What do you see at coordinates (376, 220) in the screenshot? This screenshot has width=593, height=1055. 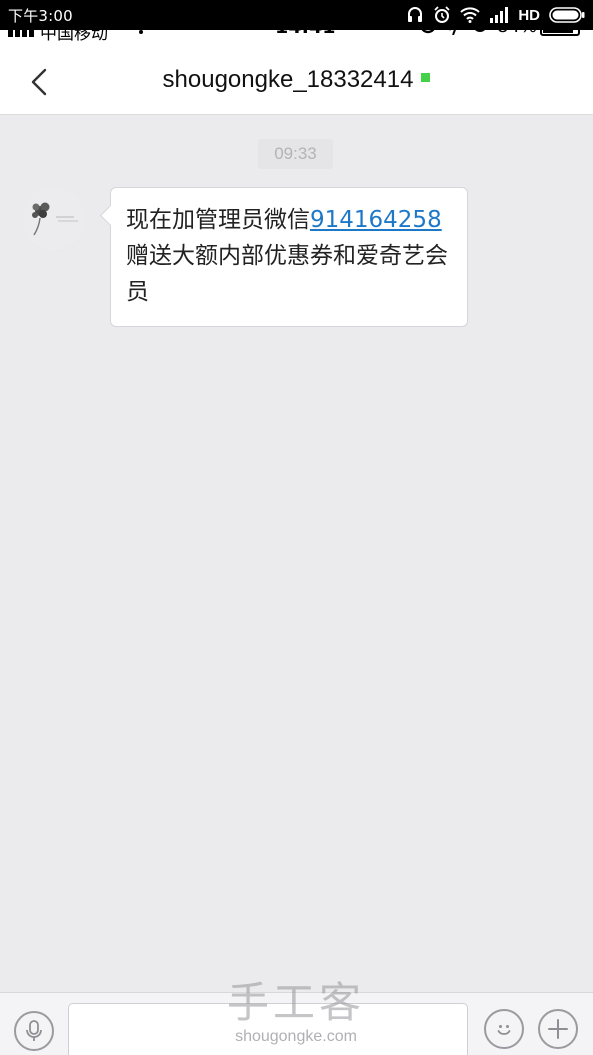 I see `message-link: 914164258` at bounding box center [376, 220].